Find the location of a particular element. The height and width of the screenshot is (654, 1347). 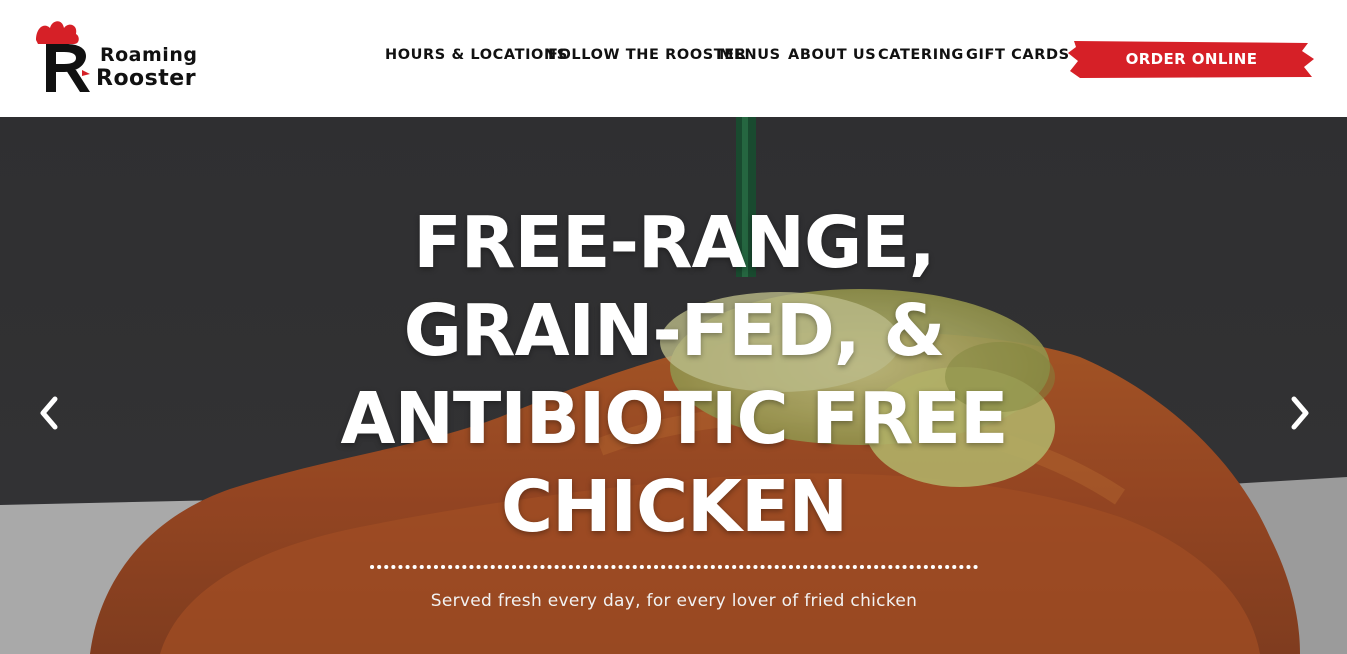

order-online-label: ORDER ONLINE is located at coordinates (1191, 59).